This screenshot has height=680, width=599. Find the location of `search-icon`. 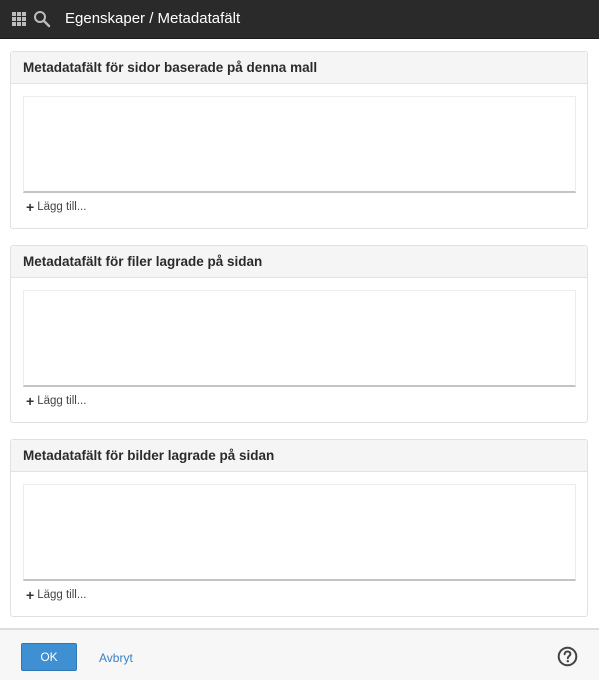

search-icon is located at coordinates (42, 19).